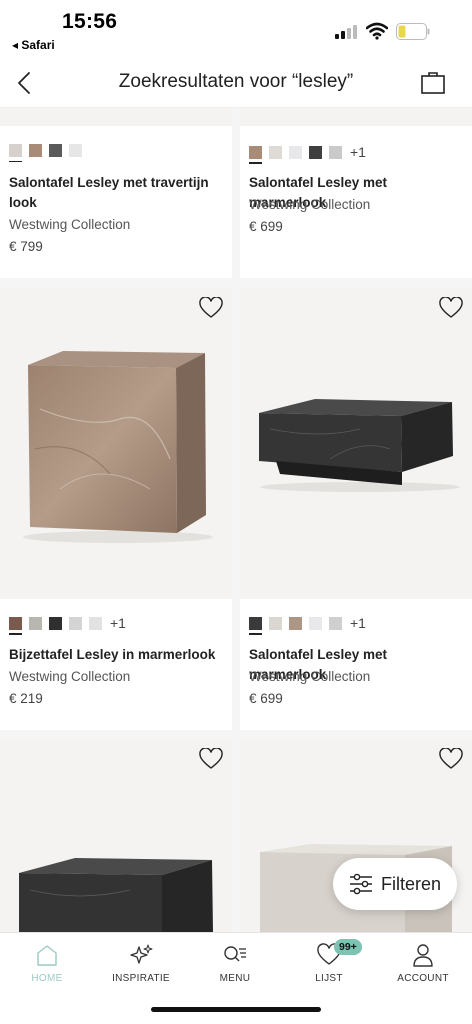  Describe the element at coordinates (329, 978) in the screenshot. I see `tab-label: LIJST` at that location.